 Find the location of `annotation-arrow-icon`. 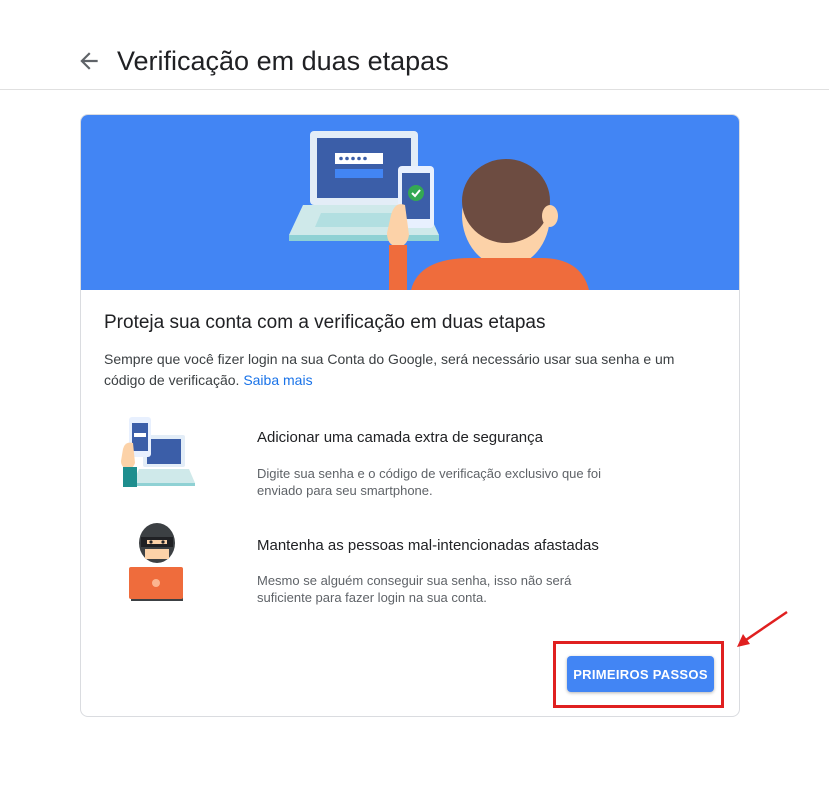

annotation-arrow-icon is located at coordinates (762, 628).